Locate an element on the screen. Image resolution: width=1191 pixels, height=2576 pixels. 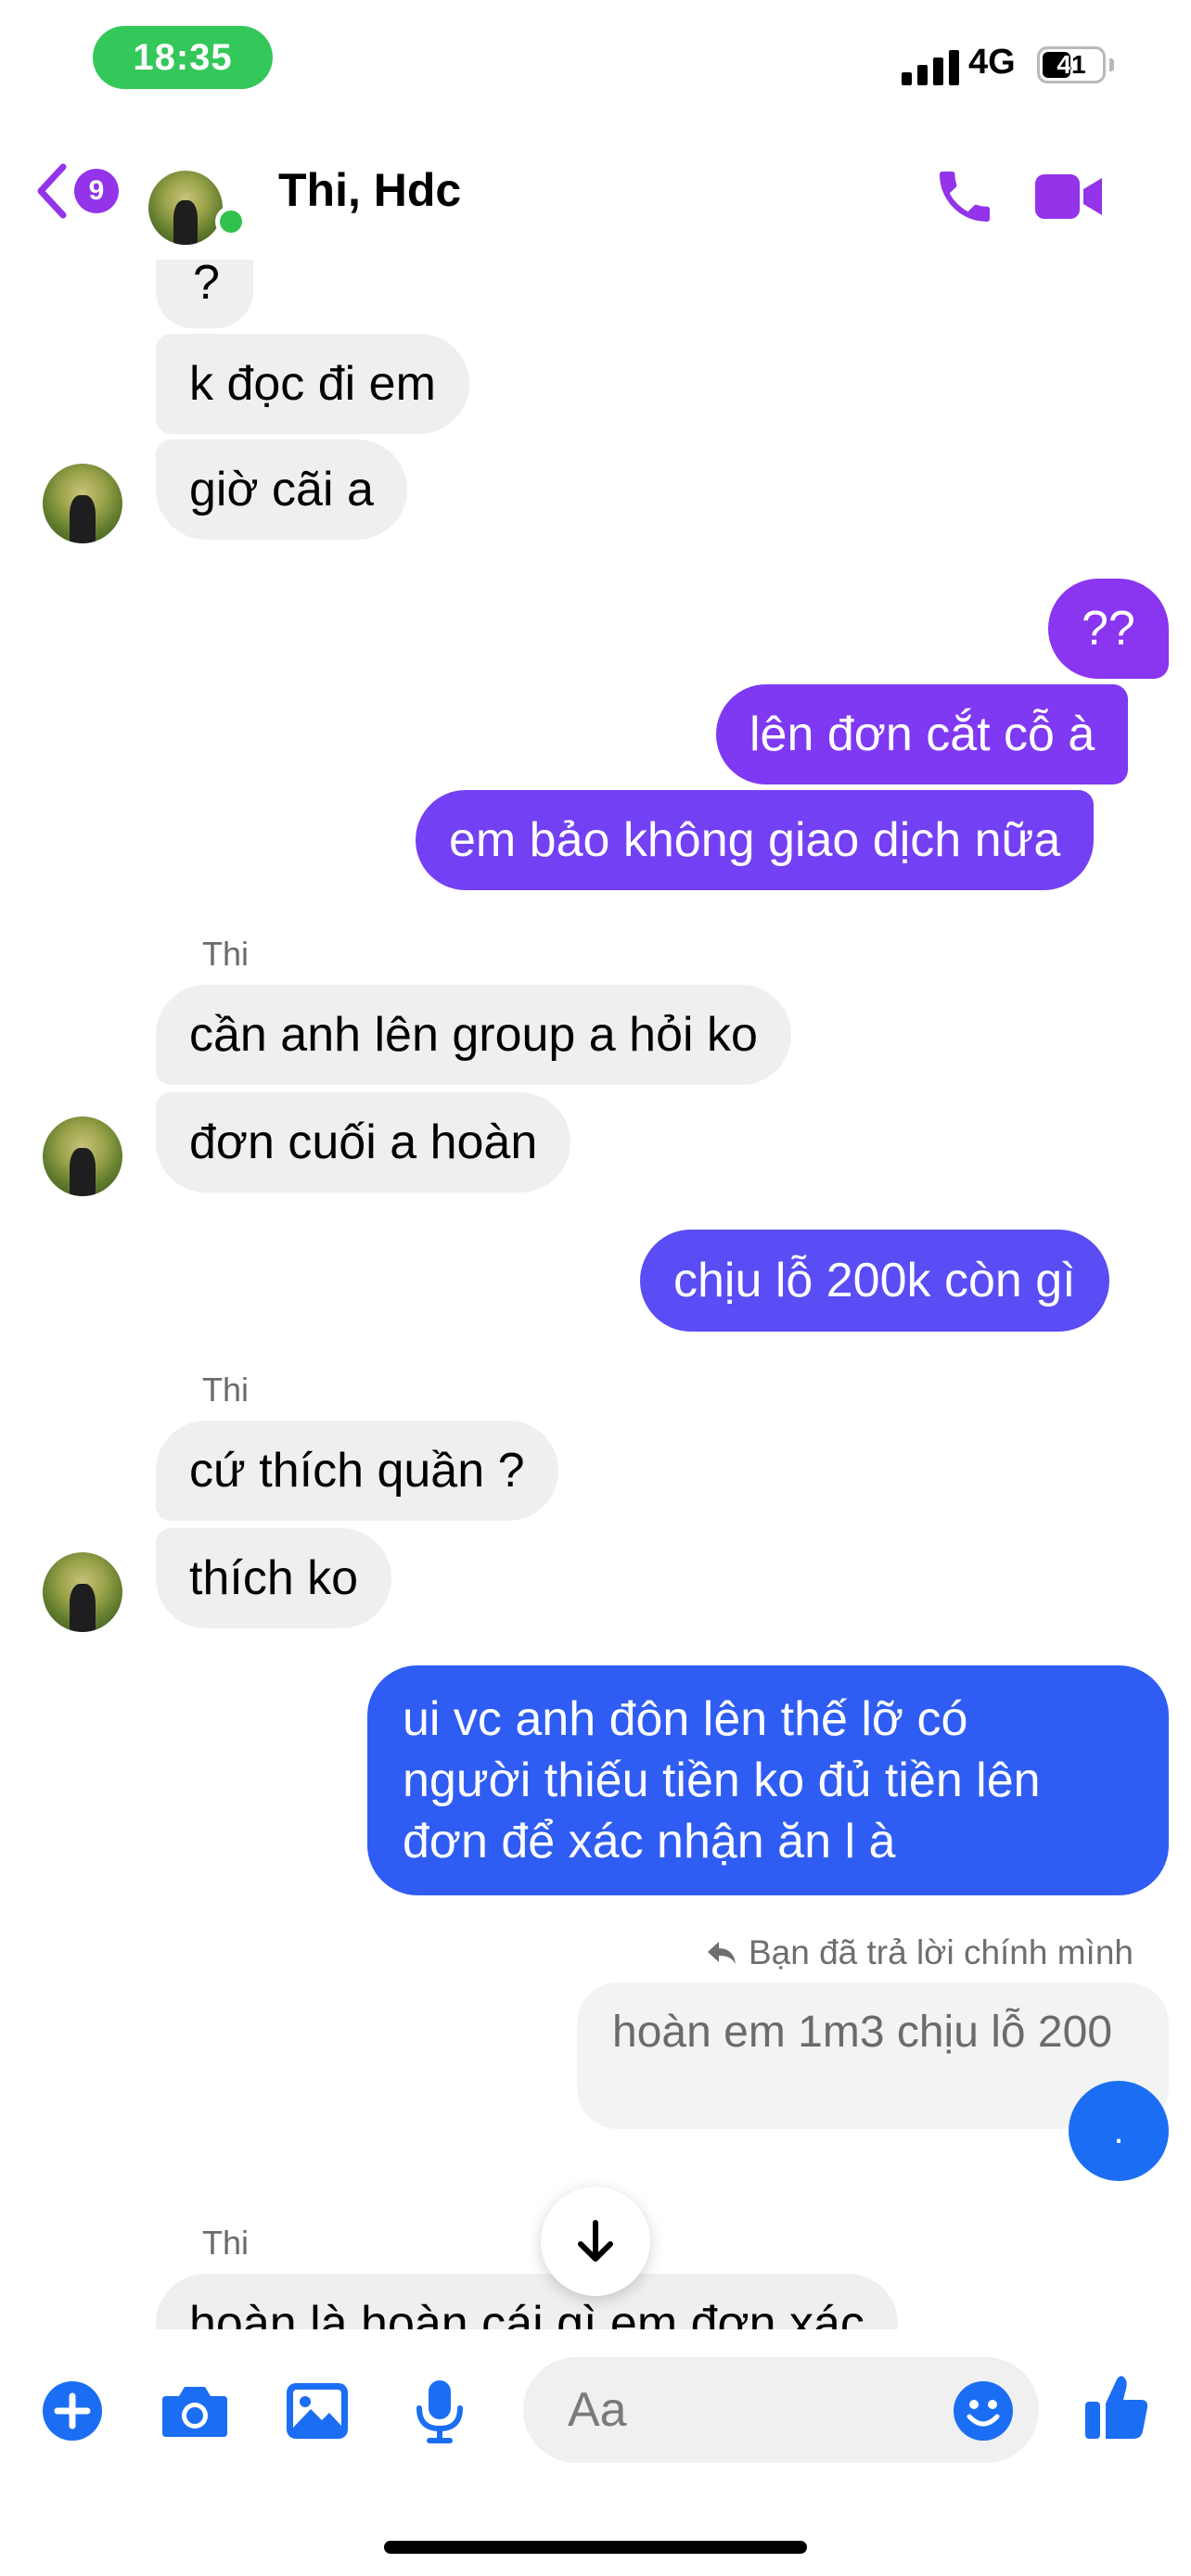
microphone-icon is located at coordinates (439, 2411).